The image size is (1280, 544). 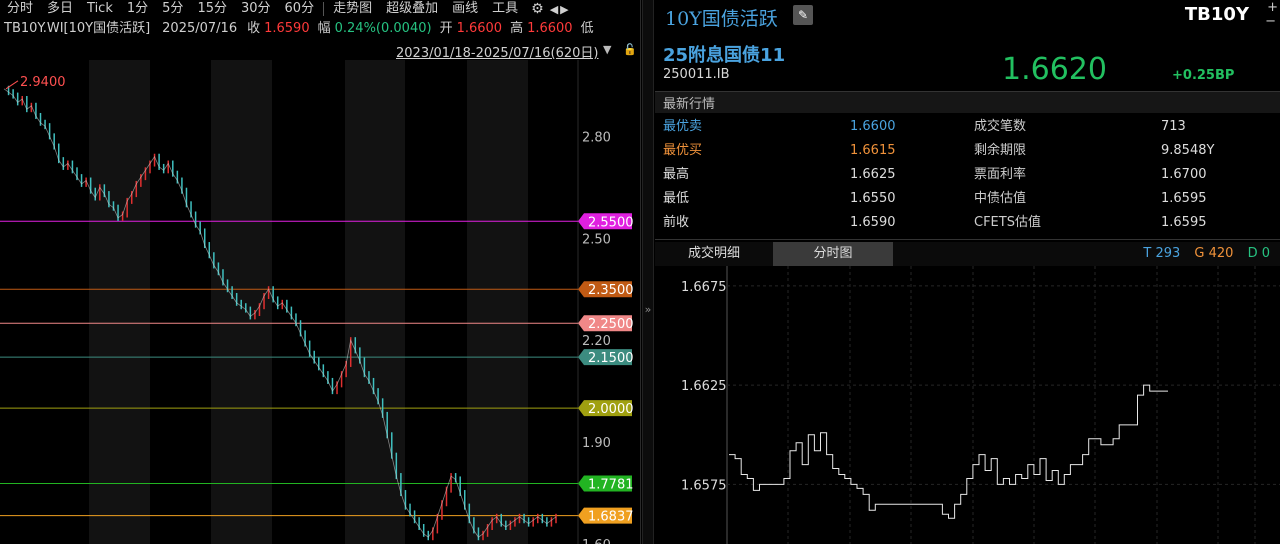 I want to click on quote-row: 前收 1.6590 CFETS估值 1.6595, so click(x=967, y=223).